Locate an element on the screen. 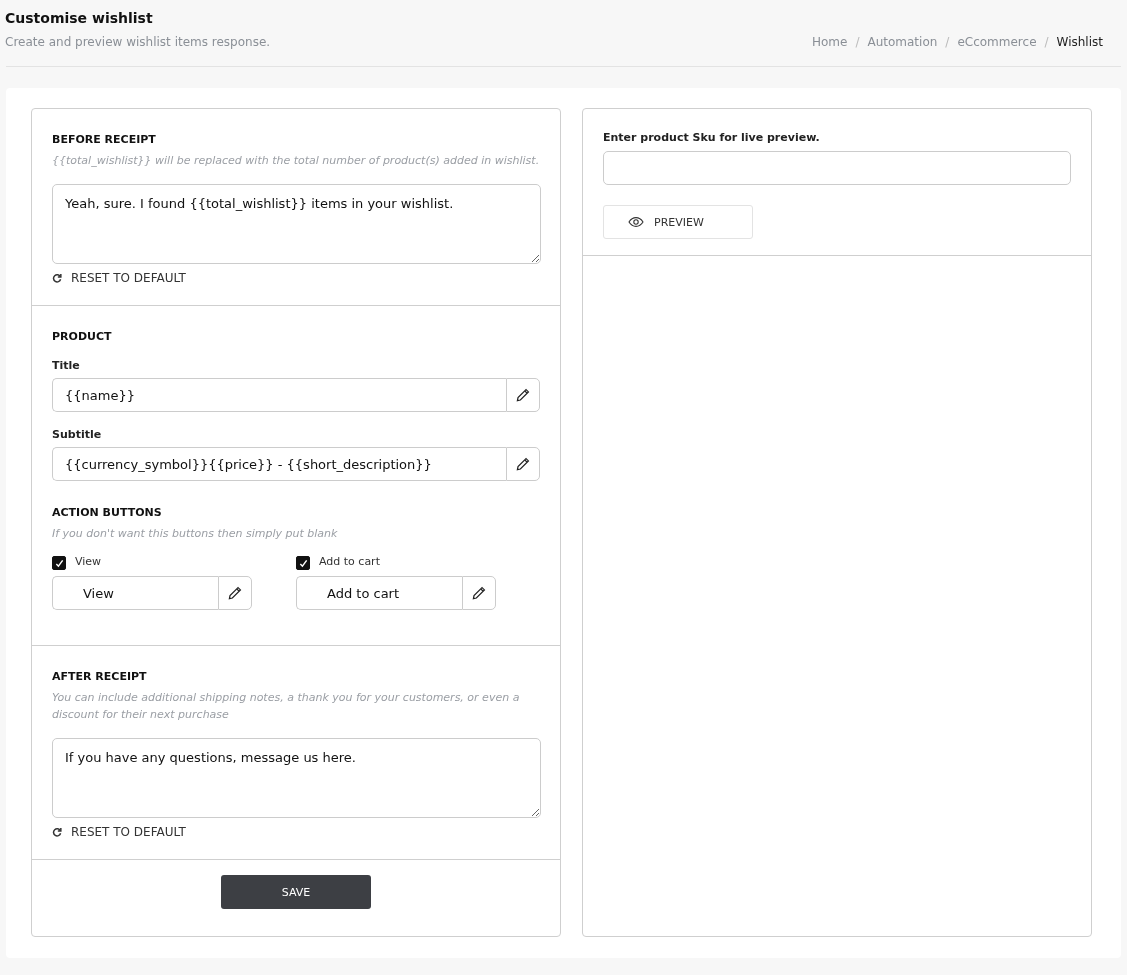 The width and height of the screenshot is (1127, 975). button-label-input: Add to cart is located at coordinates (379, 593).